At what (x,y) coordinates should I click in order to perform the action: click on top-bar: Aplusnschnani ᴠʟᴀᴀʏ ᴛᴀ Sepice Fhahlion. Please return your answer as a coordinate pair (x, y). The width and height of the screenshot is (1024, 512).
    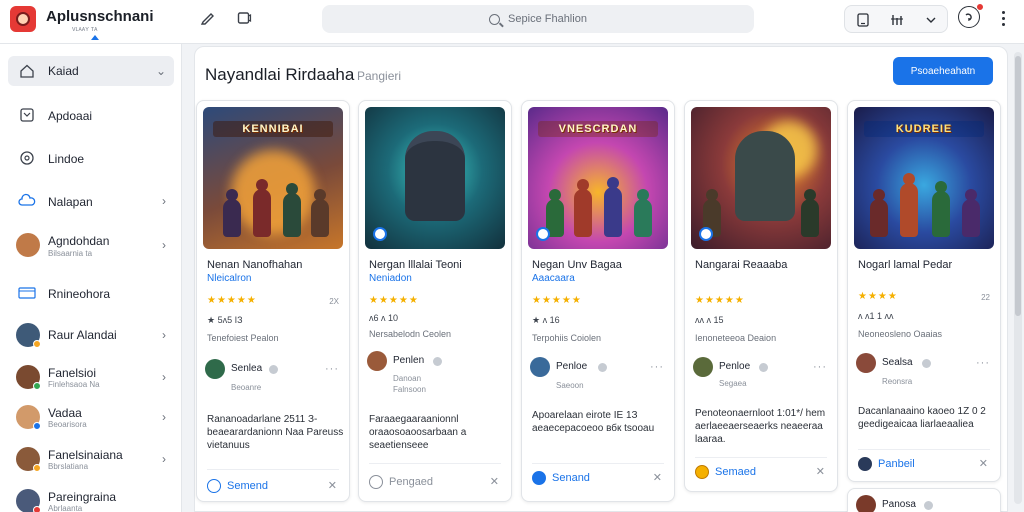
    Looking at the image, I should click on (512, 22).